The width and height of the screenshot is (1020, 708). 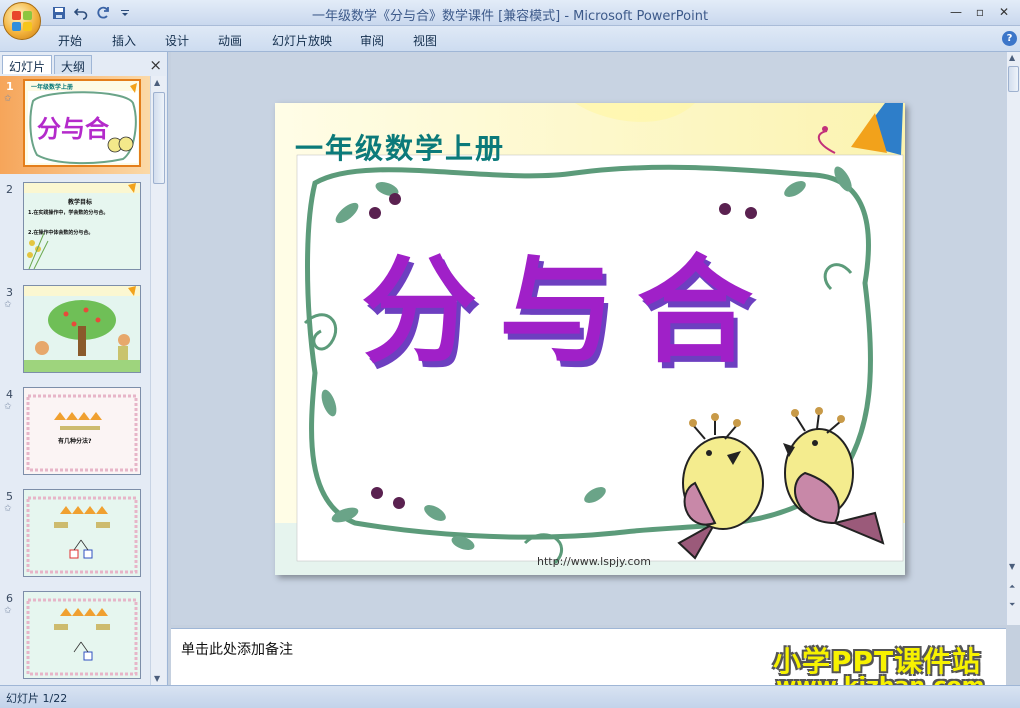 What do you see at coordinates (73, 64) in the screenshot?
I see `tab-outline: 大纲` at bounding box center [73, 64].